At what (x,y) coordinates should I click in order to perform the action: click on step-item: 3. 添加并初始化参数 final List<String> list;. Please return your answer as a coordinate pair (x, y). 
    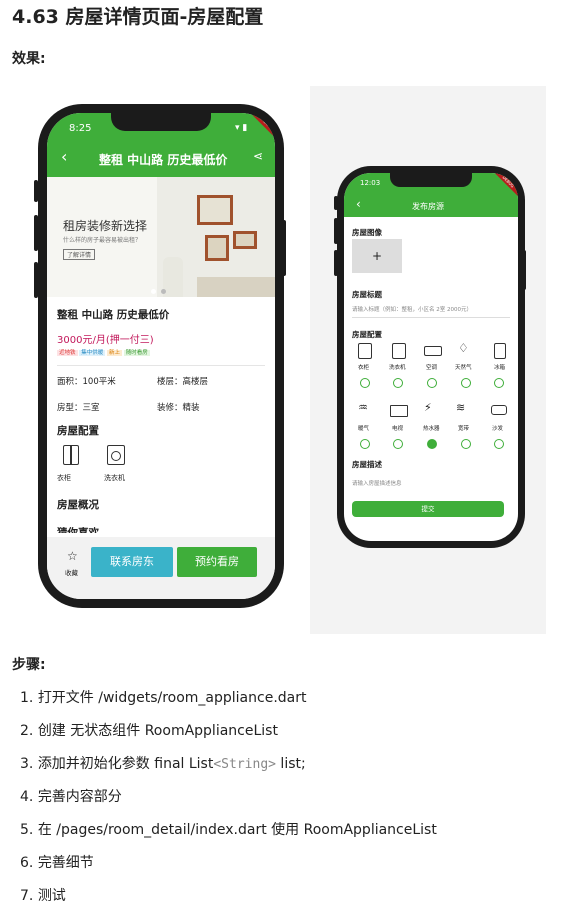
    Looking at the image, I should click on (228, 770).